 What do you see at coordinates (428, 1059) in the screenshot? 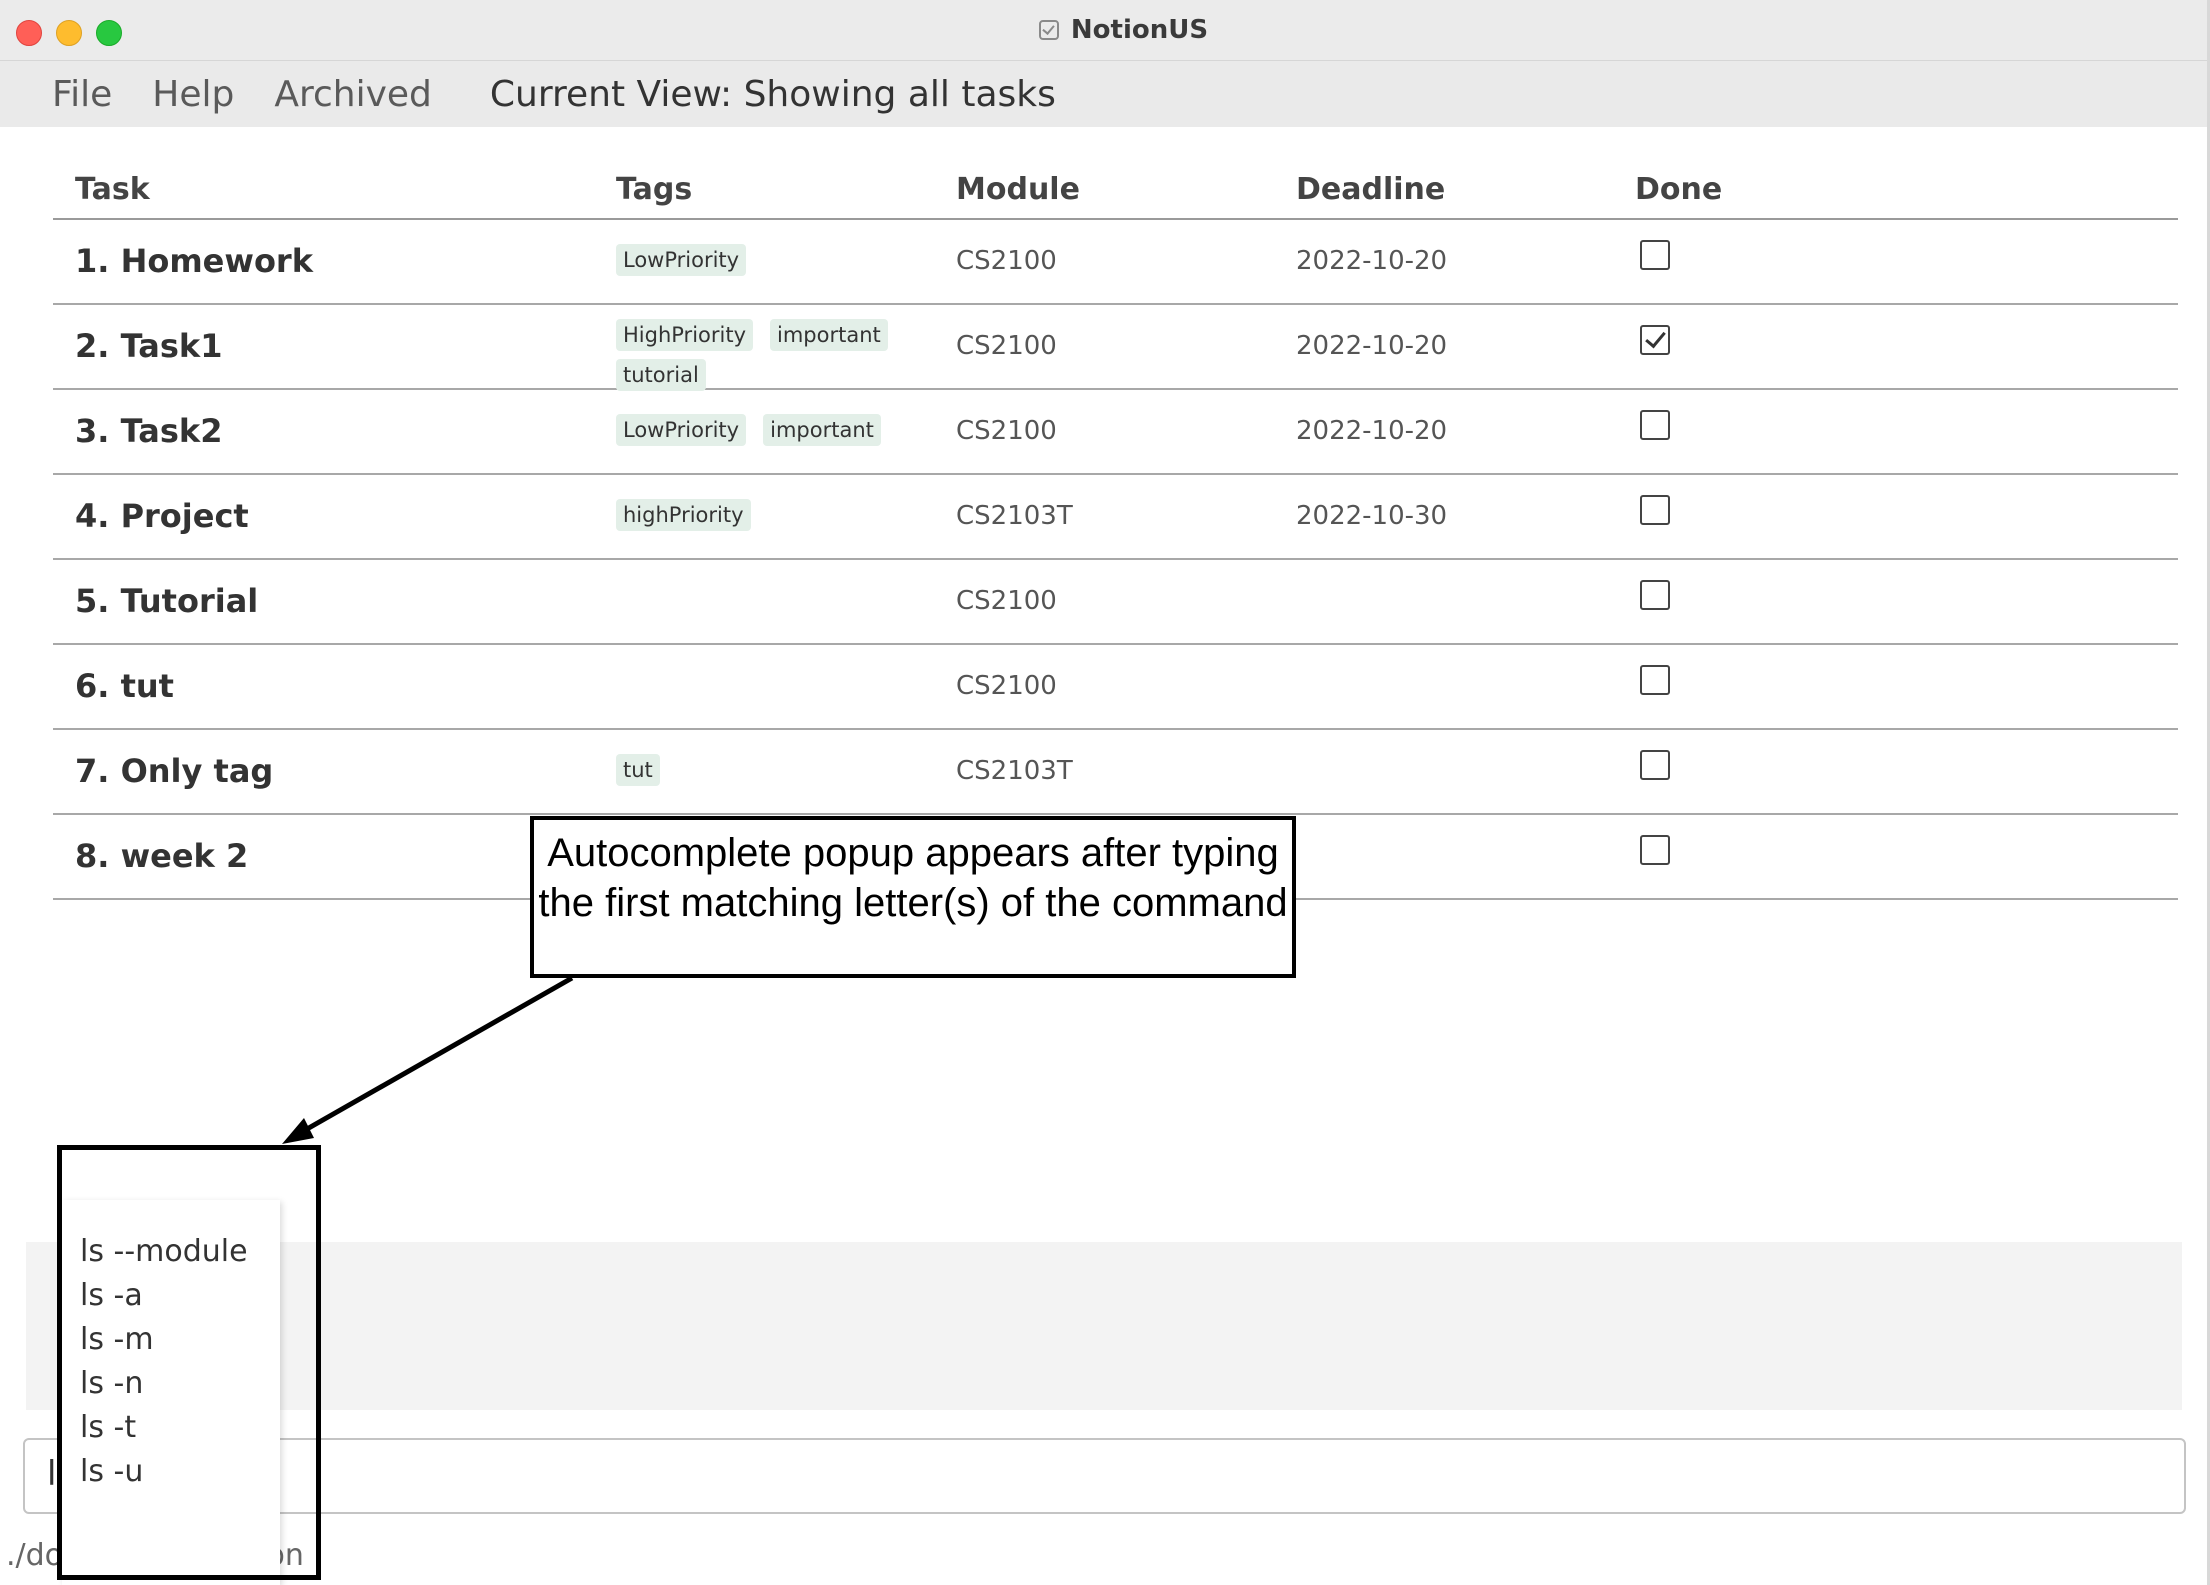
I see `annotation-arrow` at bounding box center [428, 1059].